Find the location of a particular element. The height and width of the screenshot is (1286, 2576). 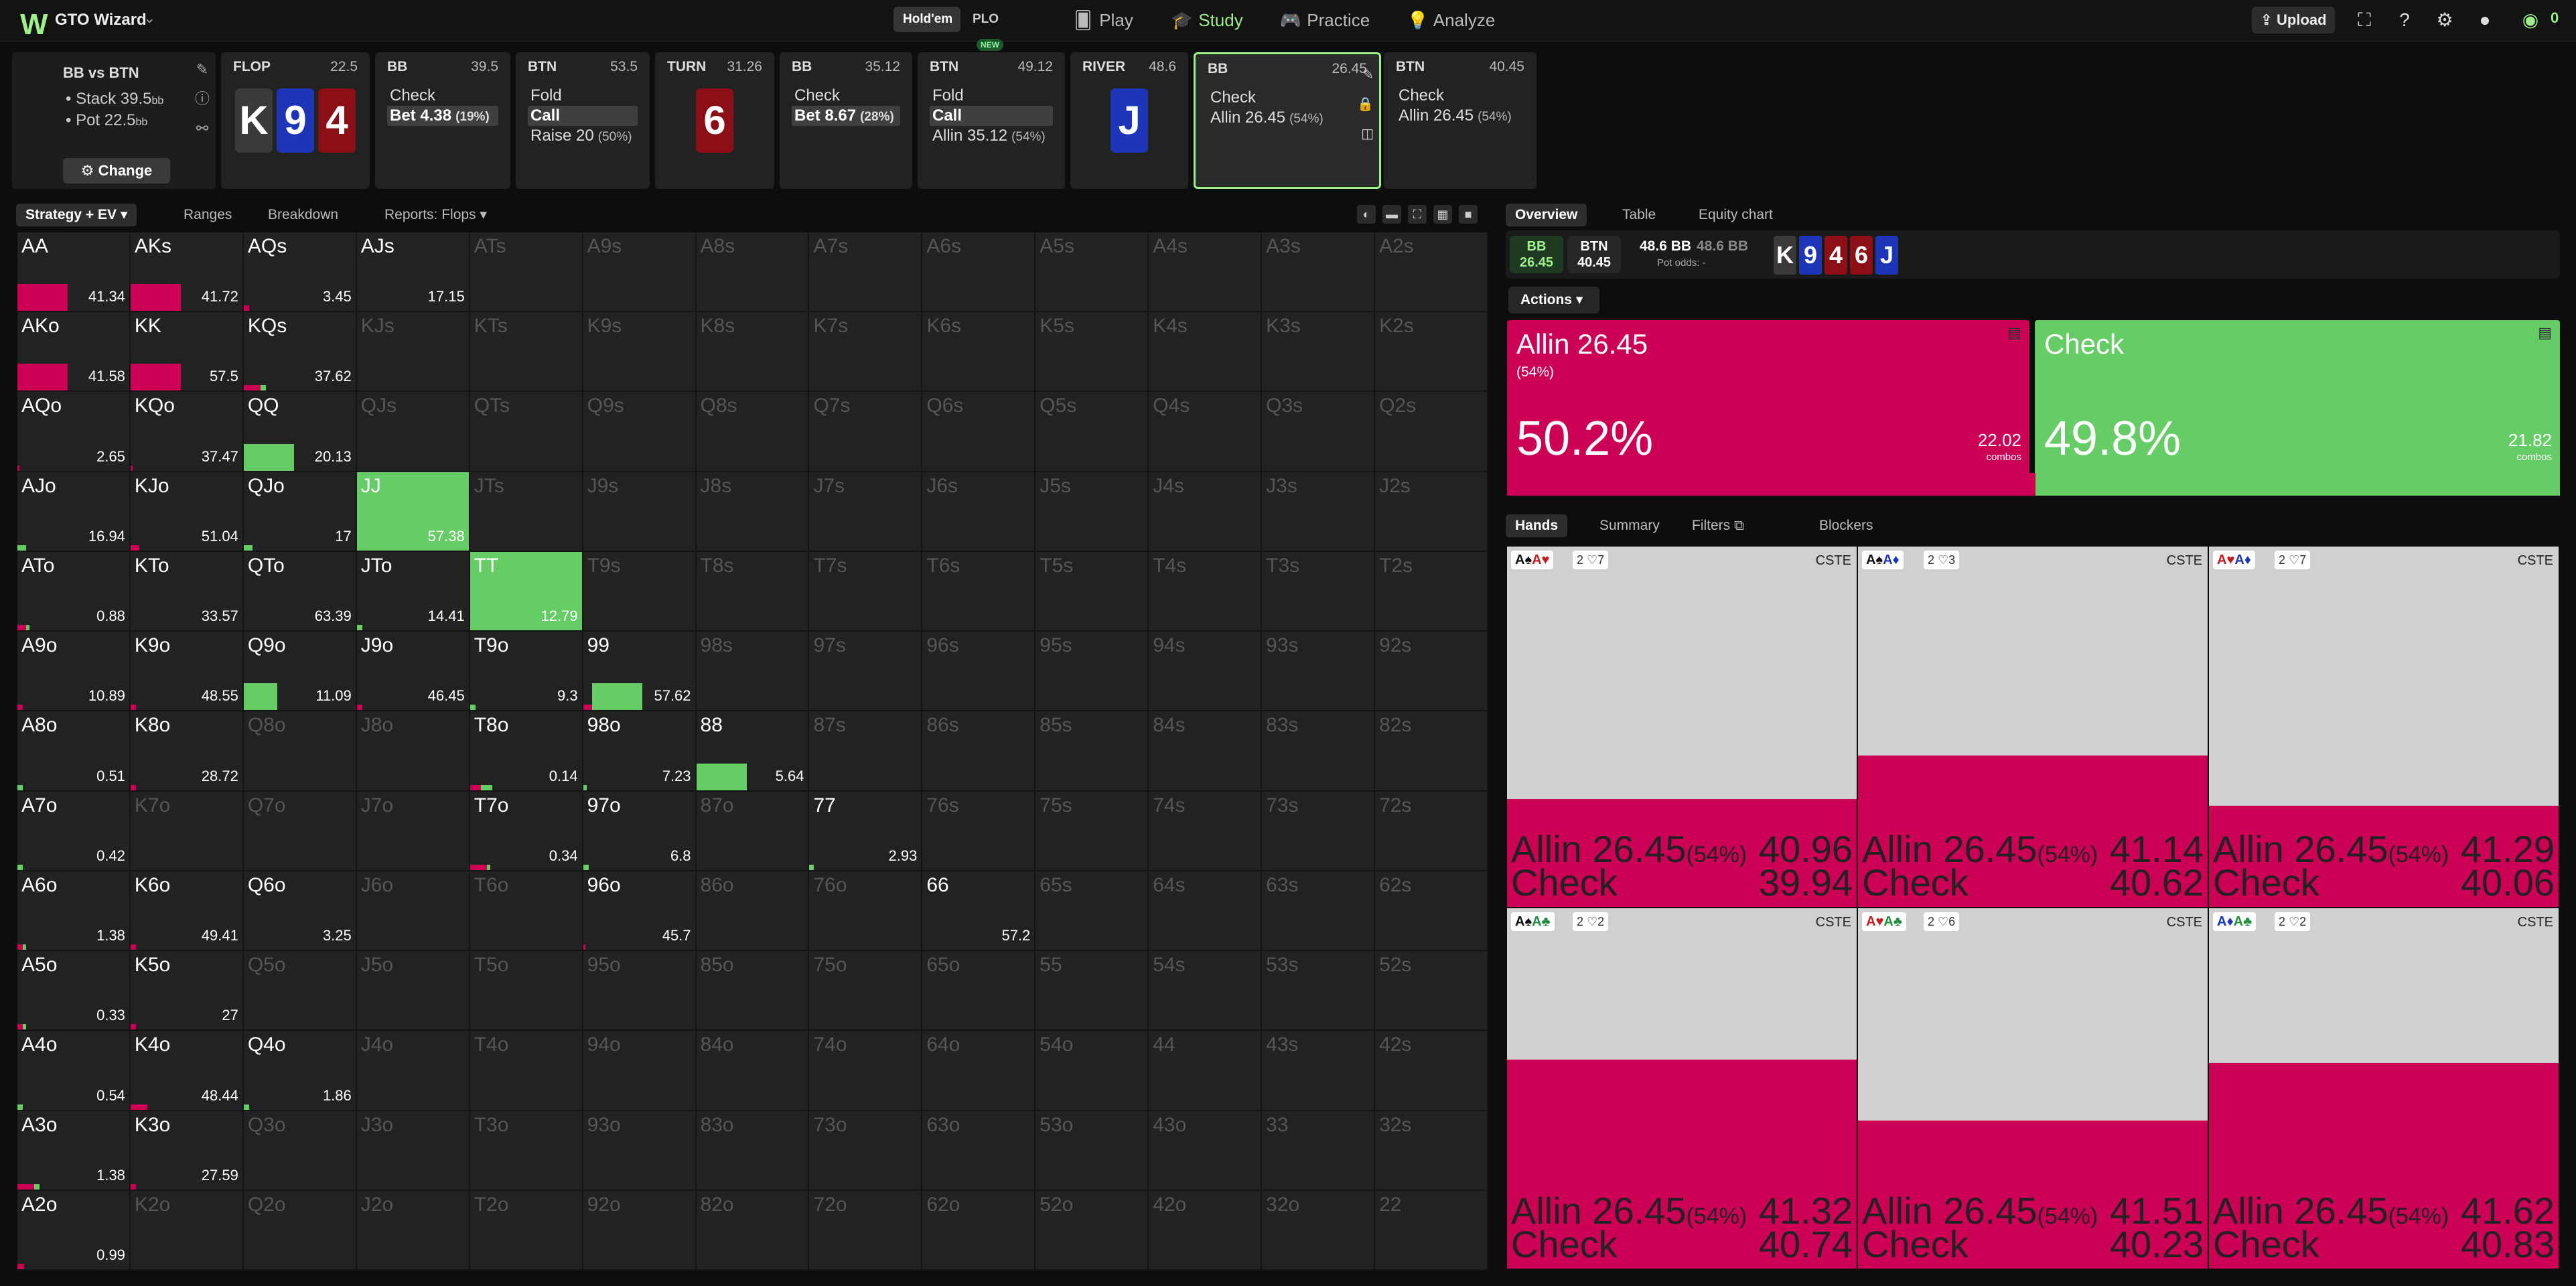

matrix-cell: 95s is located at coordinates (1092, 672).